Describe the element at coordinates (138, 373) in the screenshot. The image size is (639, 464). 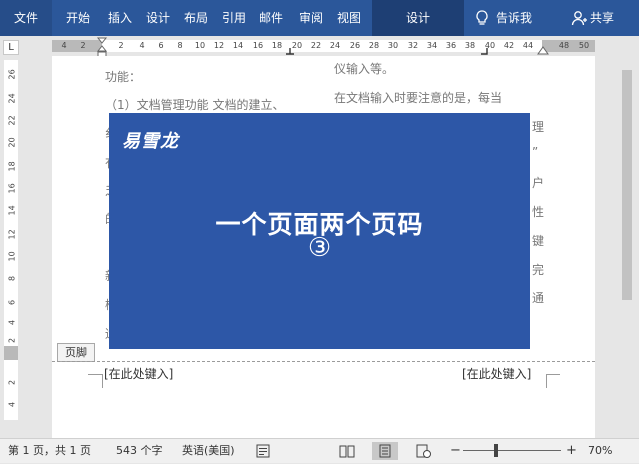
I see `footer-placeholder-left: [在此处键入]` at that location.